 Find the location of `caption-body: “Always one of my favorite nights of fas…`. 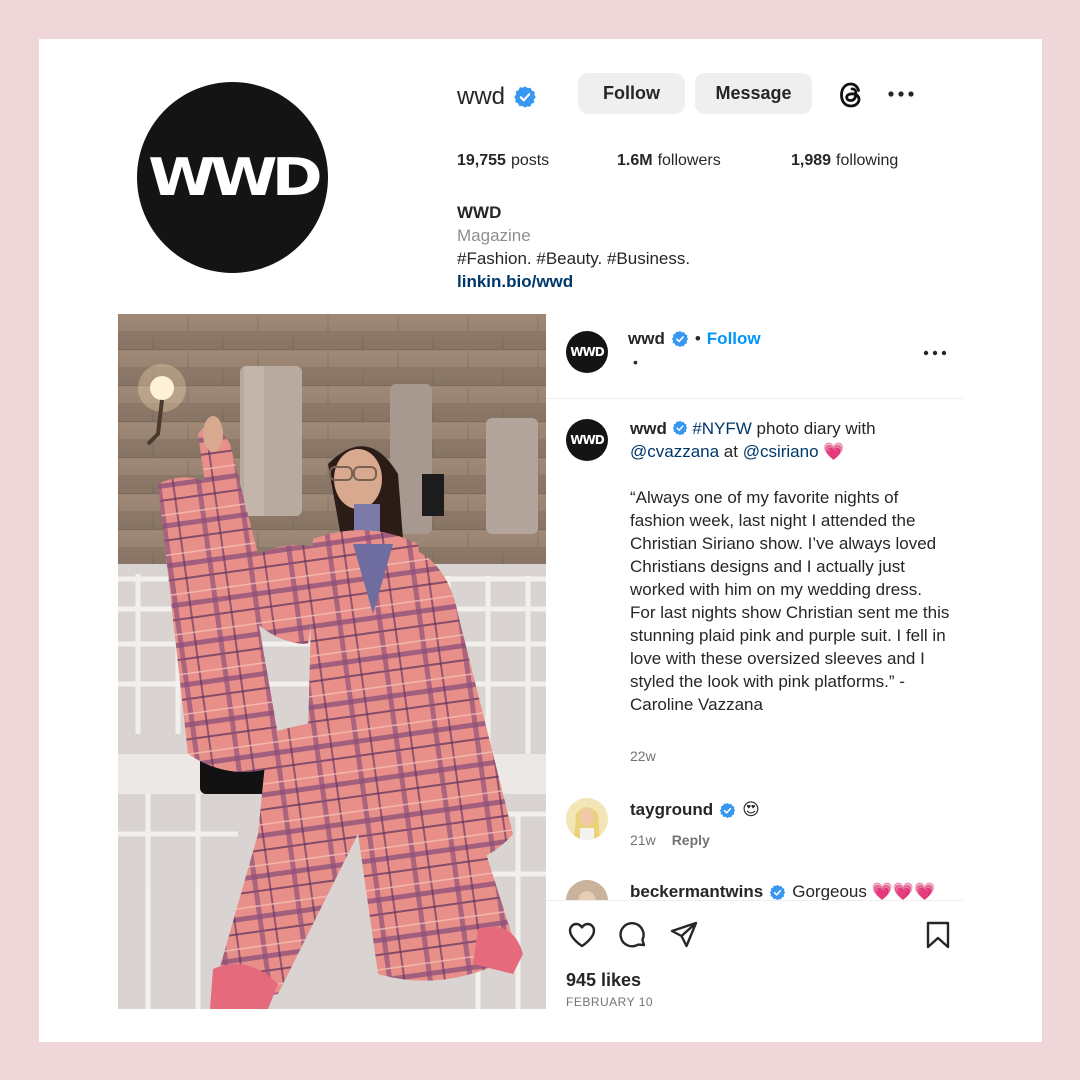

caption-body: “Always one of my favorite nights of fas… is located at coordinates (792, 601).